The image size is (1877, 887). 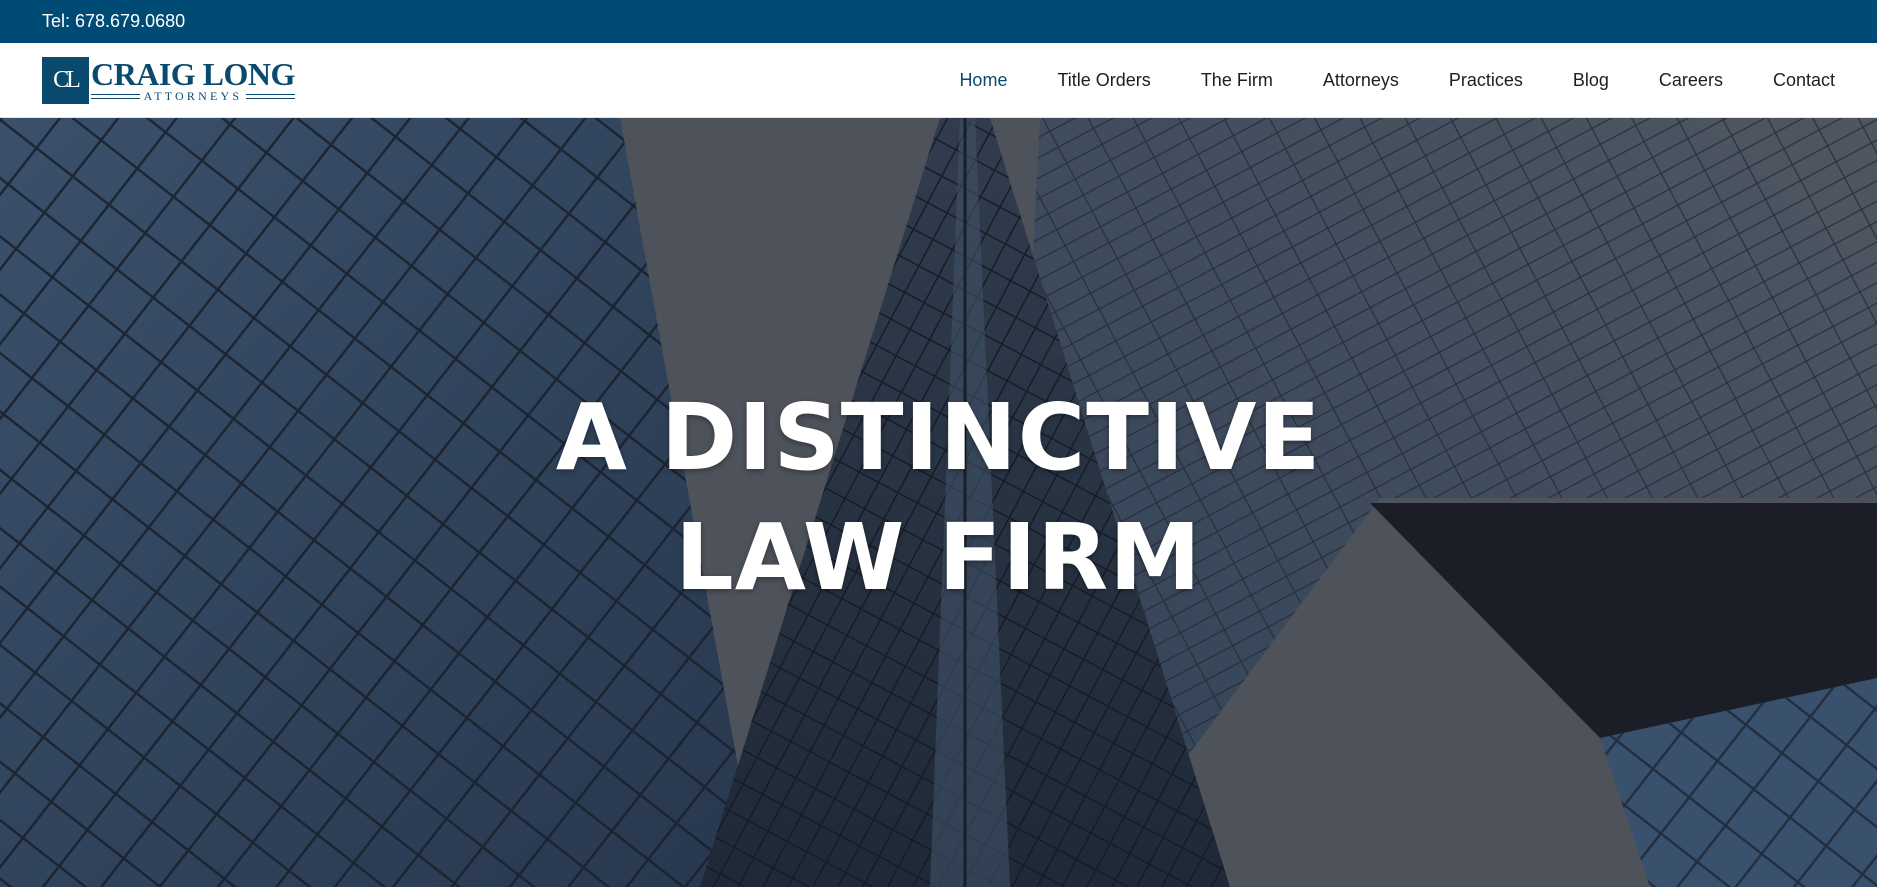 What do you see at coordinates (1237, 80) in the screenshot?
I see `nav-the-firm: The Firm` at bounding box center [1237, 80].